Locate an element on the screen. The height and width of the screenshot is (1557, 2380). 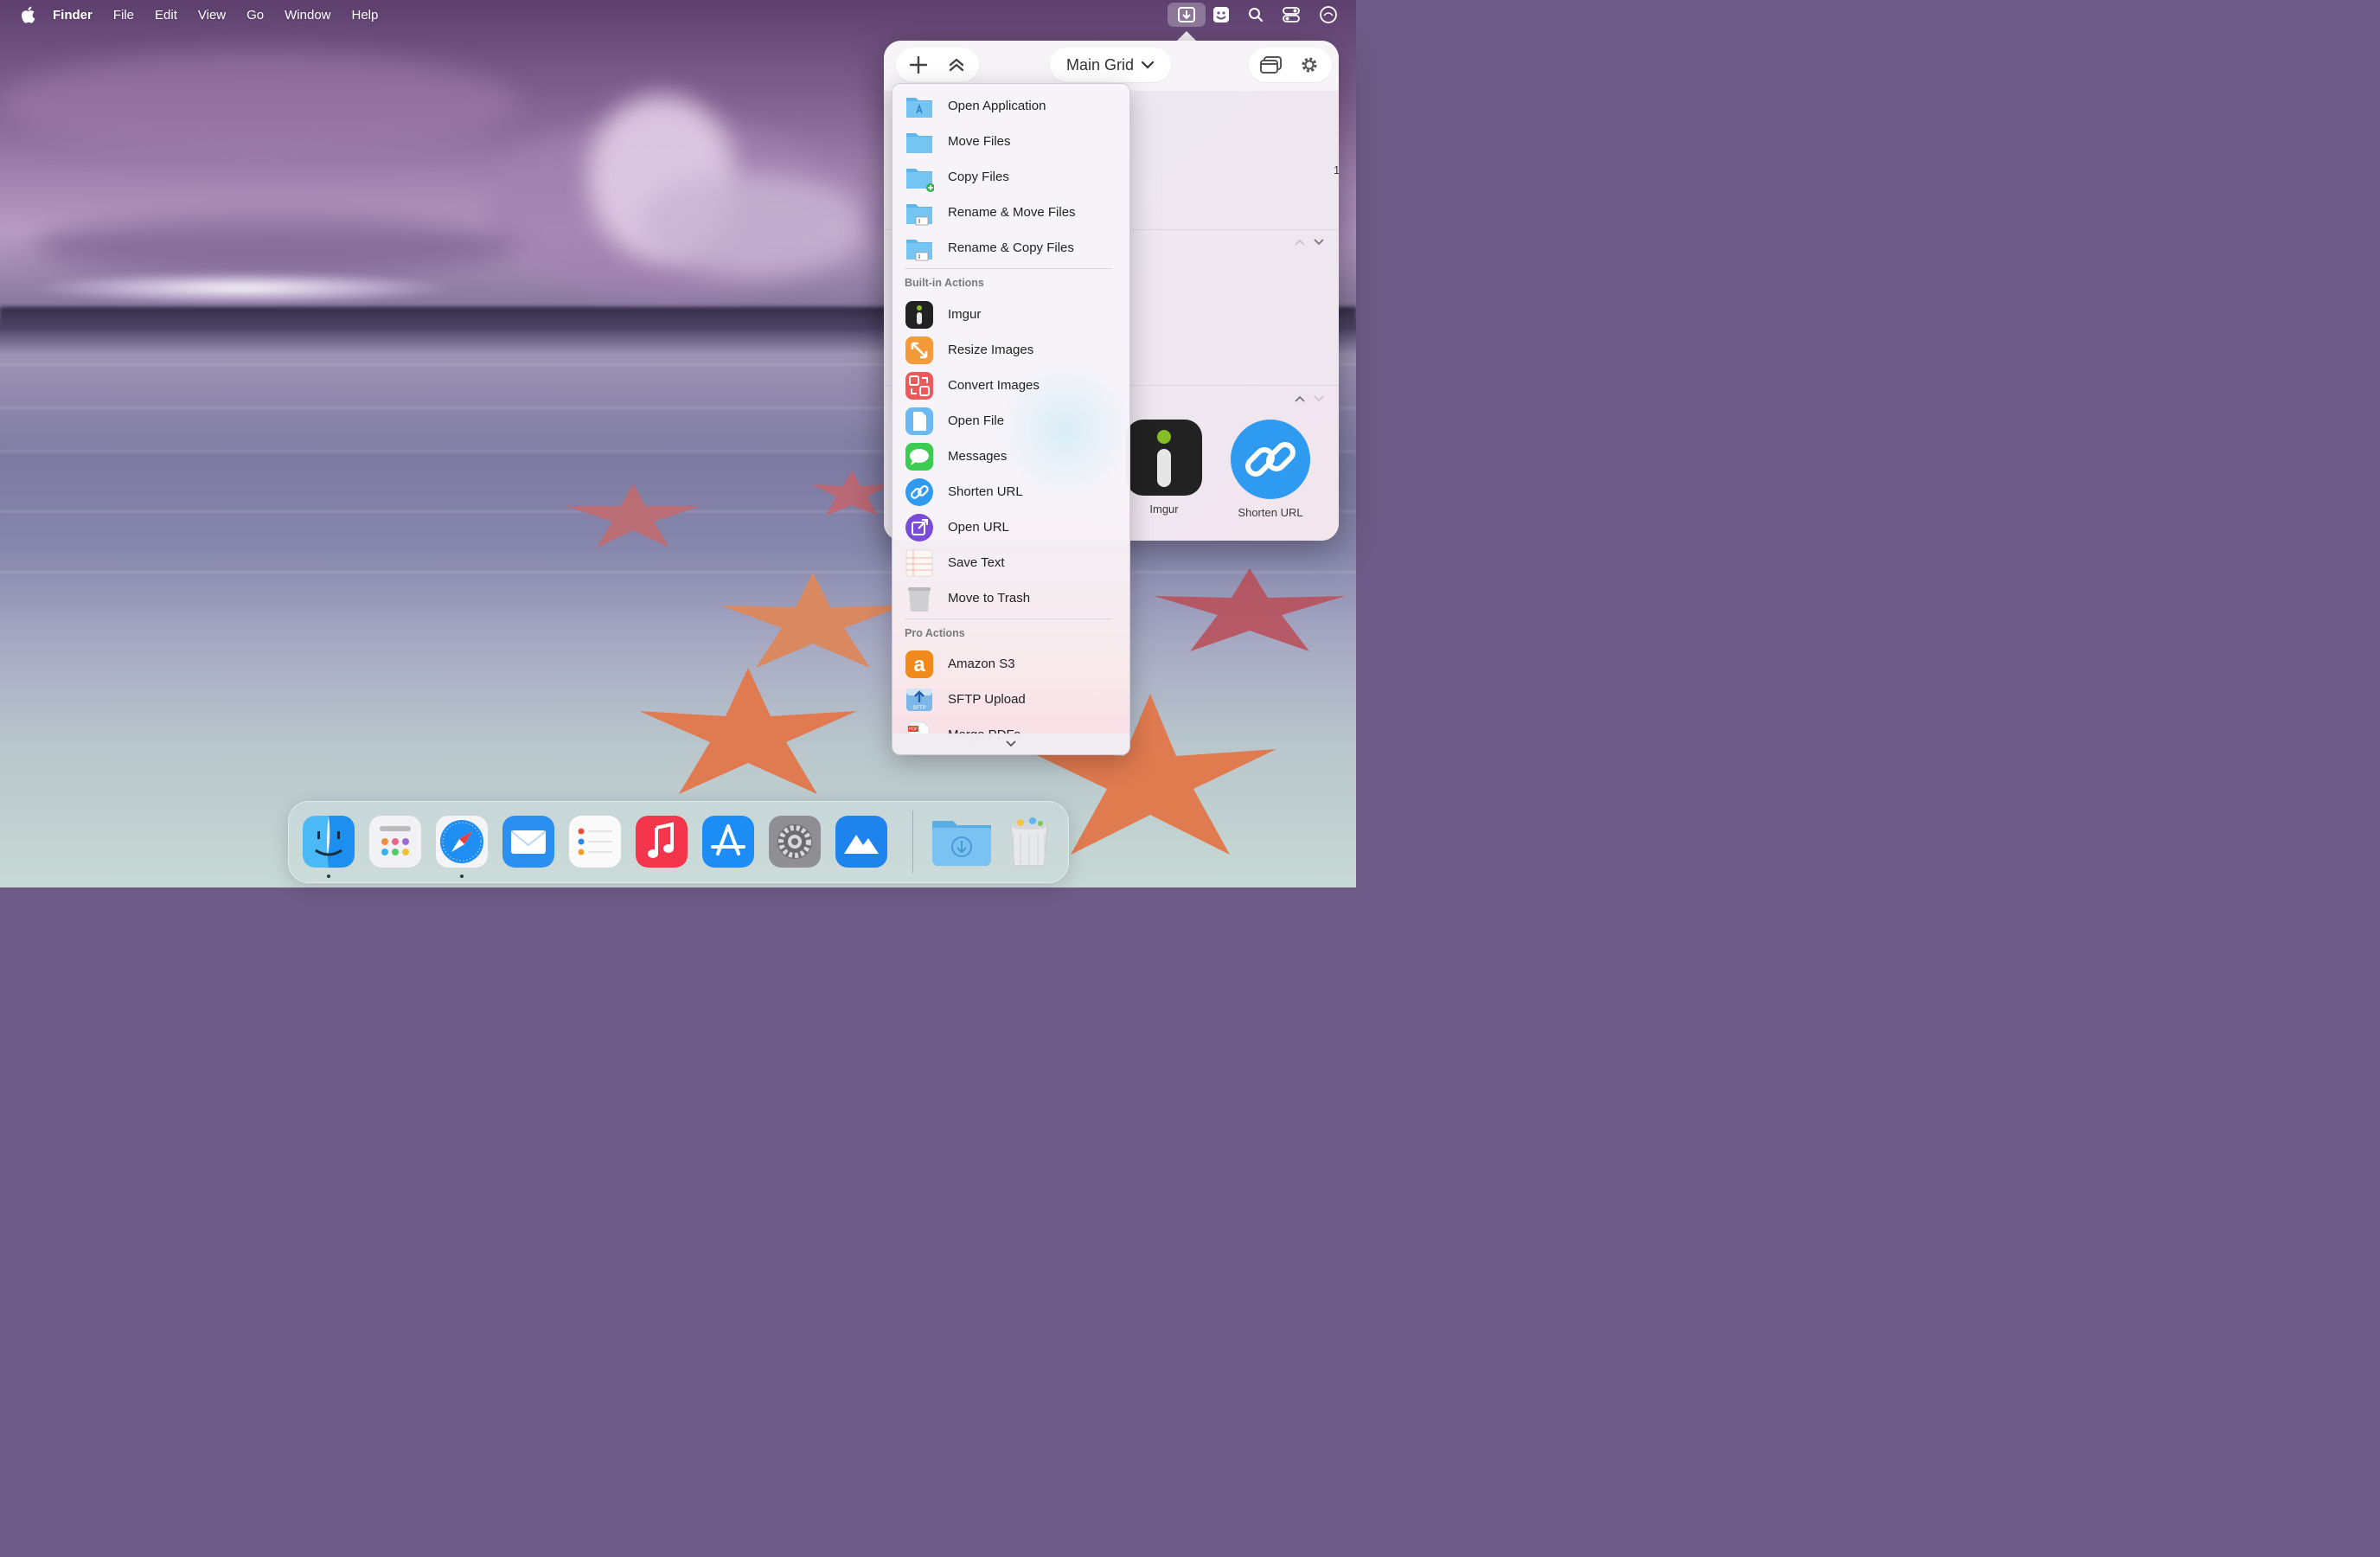
dock-mail is located at coordinates (528, 842).